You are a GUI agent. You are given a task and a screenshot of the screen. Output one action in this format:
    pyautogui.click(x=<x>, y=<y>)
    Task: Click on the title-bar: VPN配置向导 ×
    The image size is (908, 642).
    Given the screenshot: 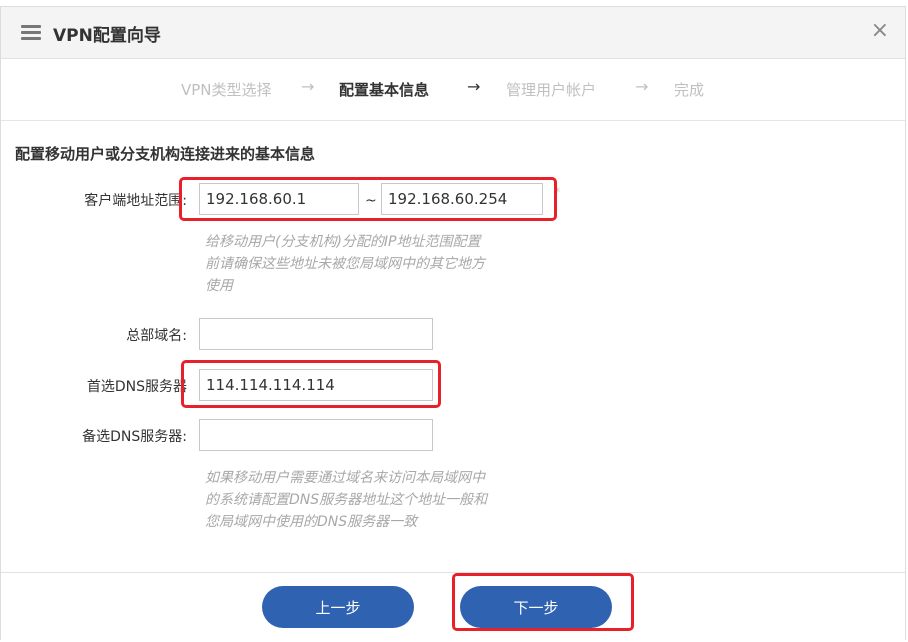 What is the action you would take?
    pyautogui.click(x=453, y=33)
    